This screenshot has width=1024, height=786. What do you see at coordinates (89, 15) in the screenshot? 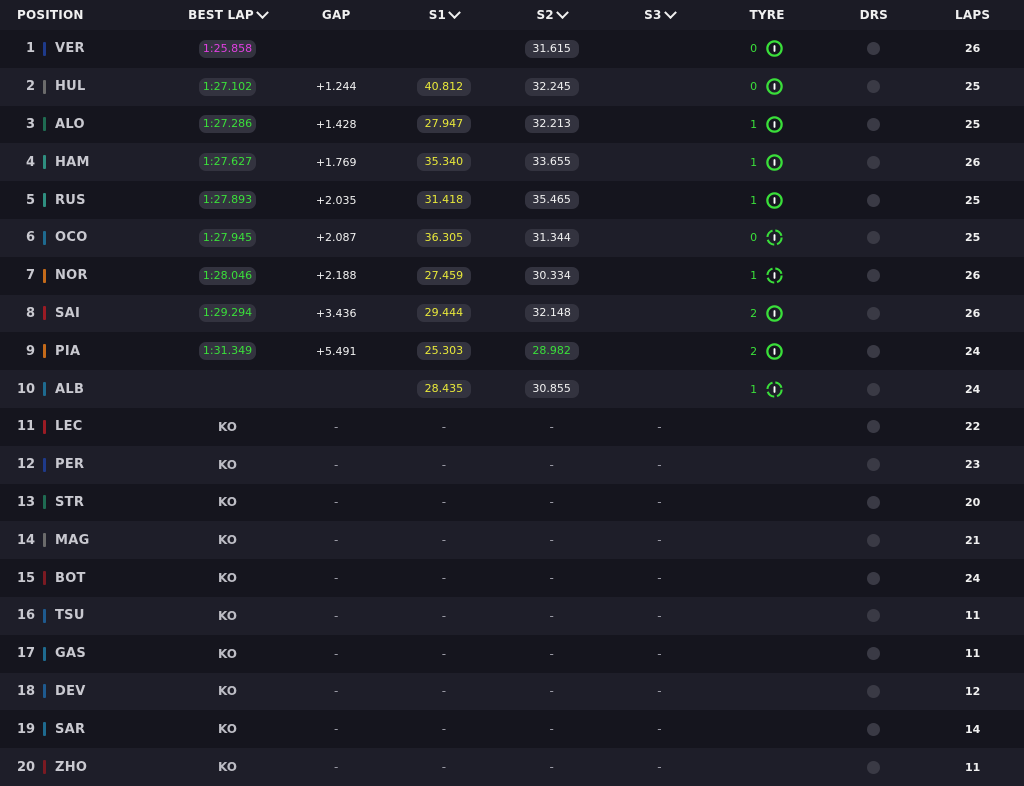
I see `header-position: POSITION` at bounding box center [89, 15].